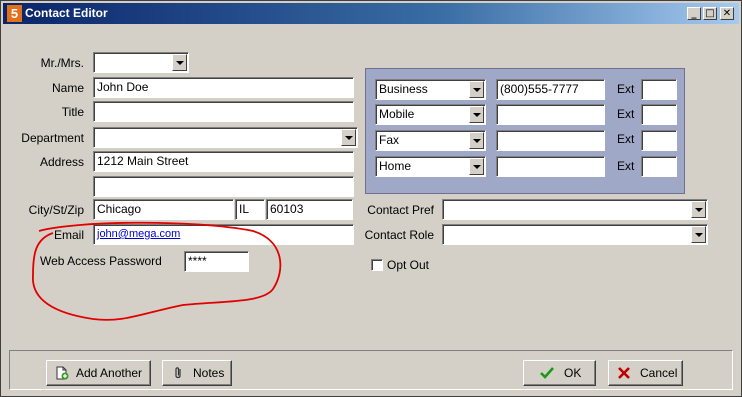 The width and height of the screenshot is (742, 397). Describe the element at coordinates (72, 112) in the screenshot. I see `title-label: Title` at that location.